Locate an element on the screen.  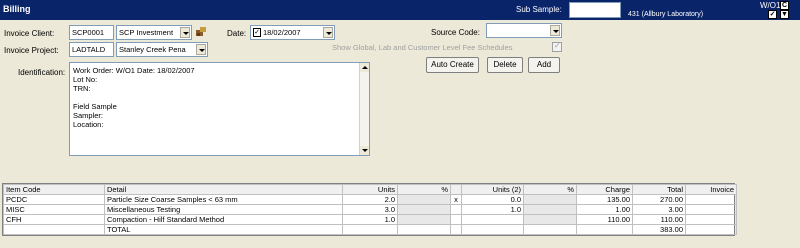
work-order-label: W/O1 is located at coordinates (770, 5).